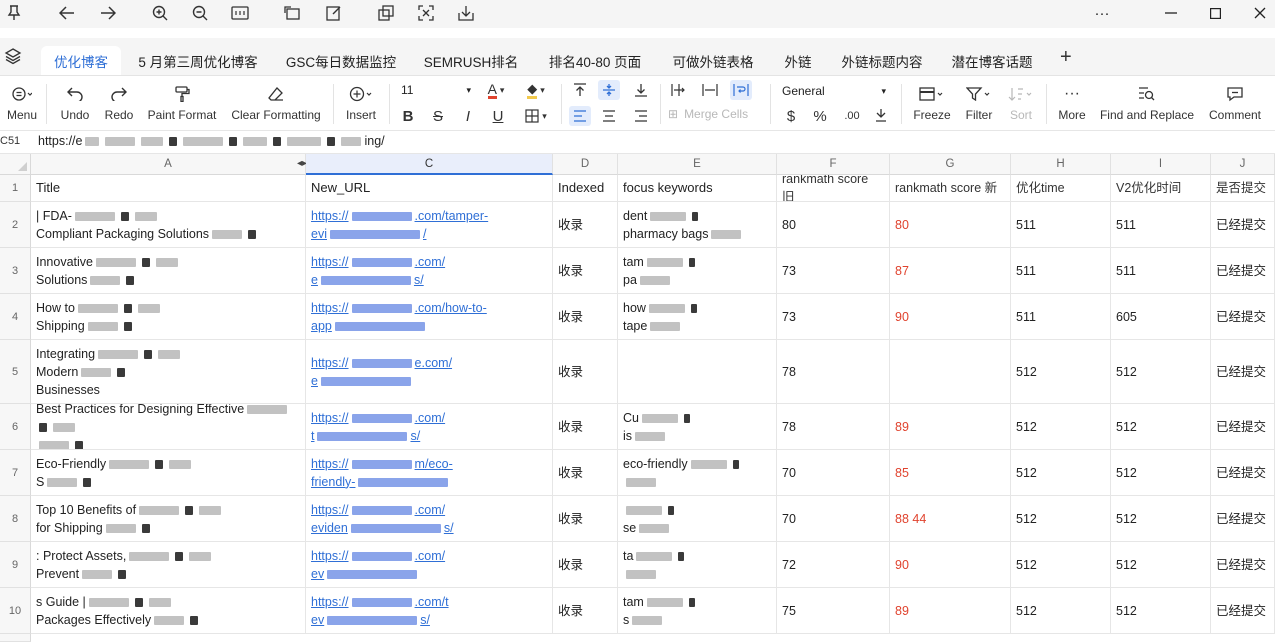 Image resolution: width=1275 pixels, height=642 pixels. Describe the element at coordinates (1061, 164) in the screenshot. I see `column-header-h: H` at that location.